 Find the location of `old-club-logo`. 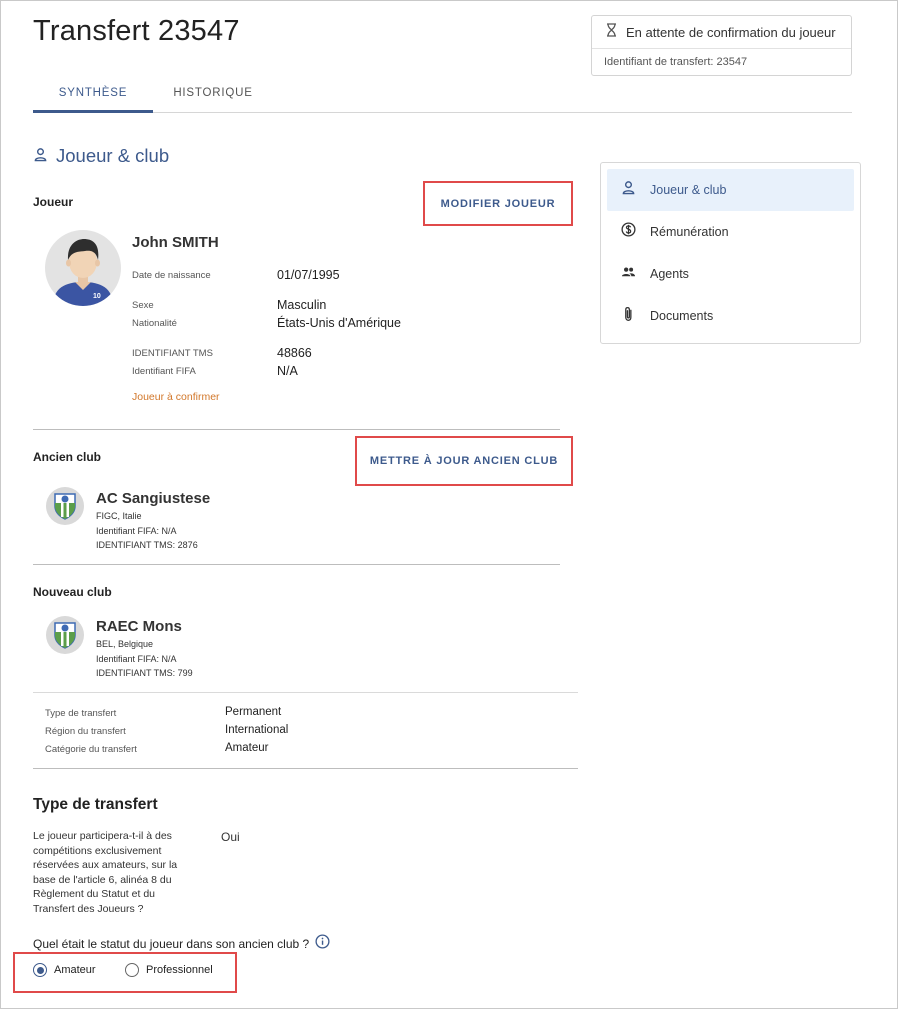

old-club-logo is located at coordinates (65, 506).